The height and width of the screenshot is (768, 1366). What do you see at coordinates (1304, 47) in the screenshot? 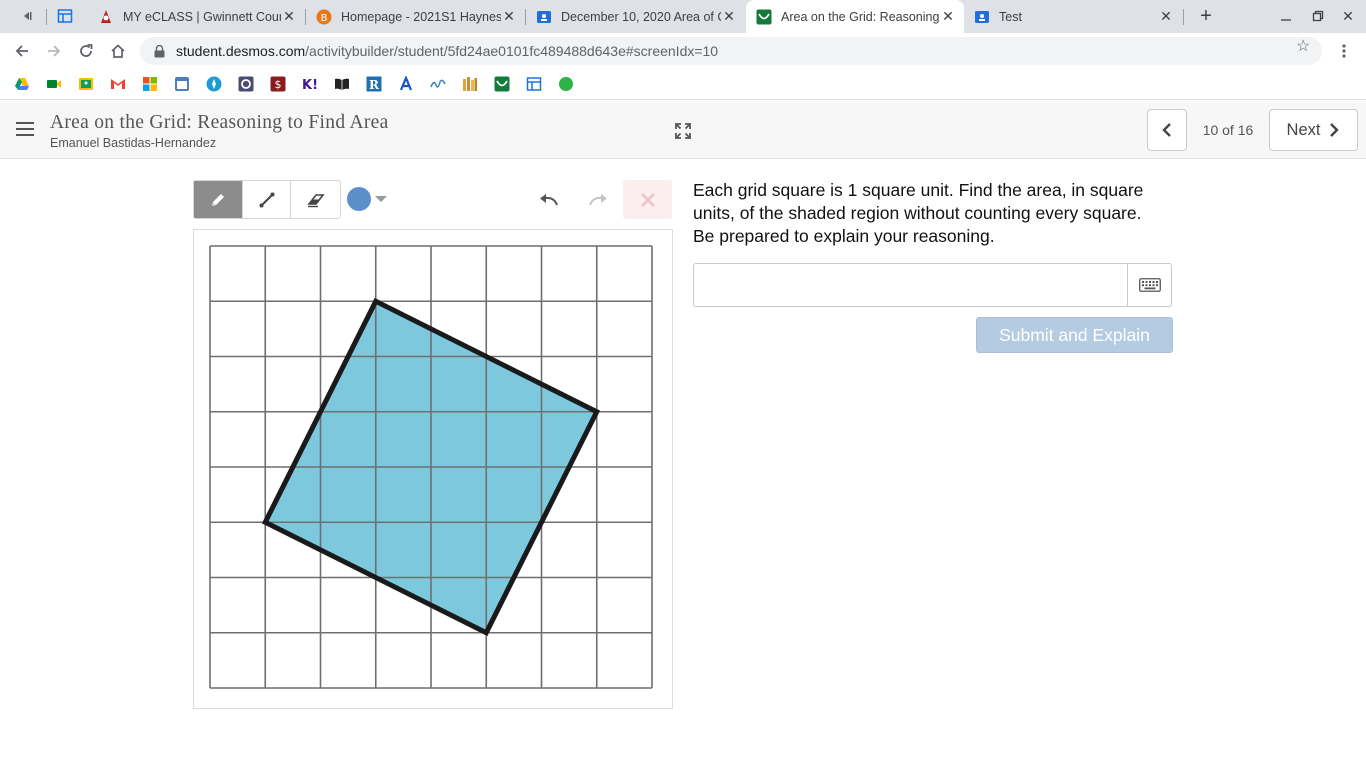
I see `bookmark-star-icon: ☆` at bounding box center [1304, 47].